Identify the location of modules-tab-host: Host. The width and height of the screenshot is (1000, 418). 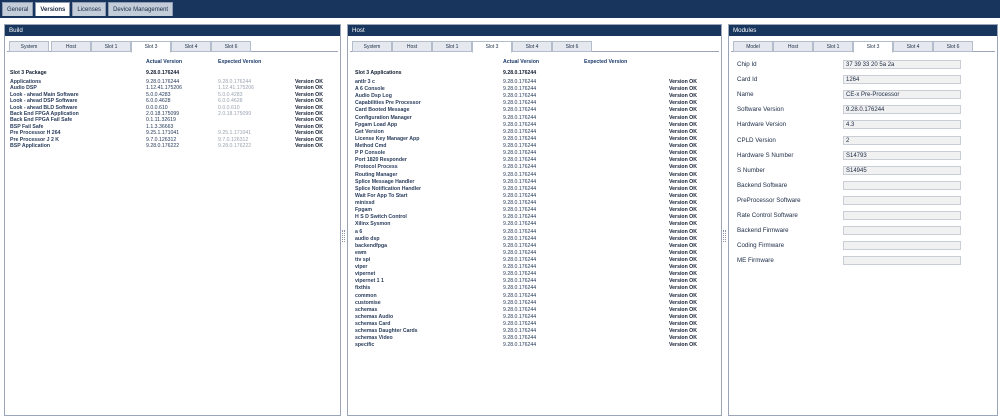
(793, 46).